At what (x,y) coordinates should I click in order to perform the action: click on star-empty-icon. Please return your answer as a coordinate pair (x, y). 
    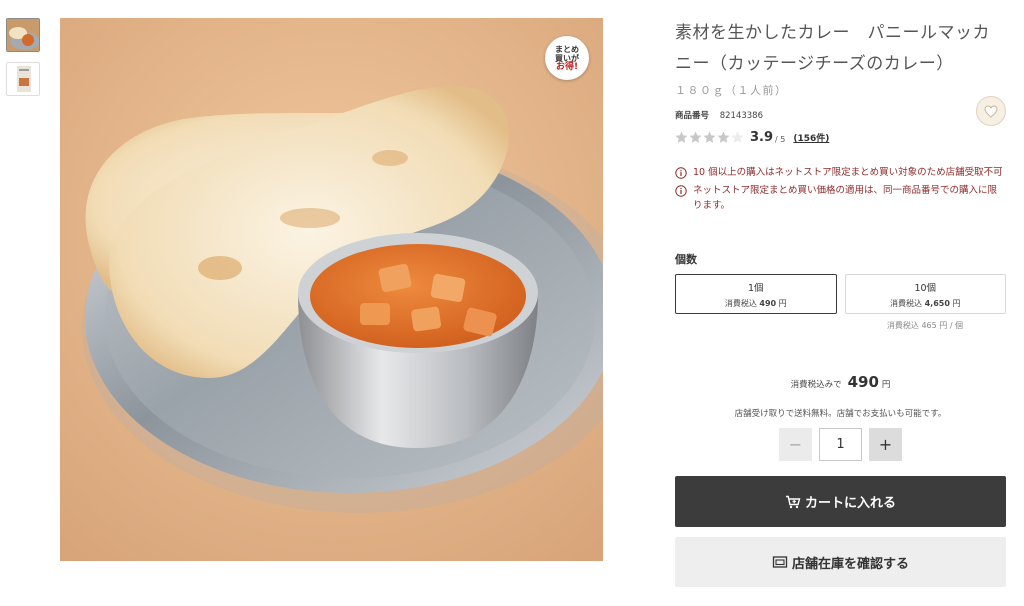
    Looking at the image, I should click on (737, 137).